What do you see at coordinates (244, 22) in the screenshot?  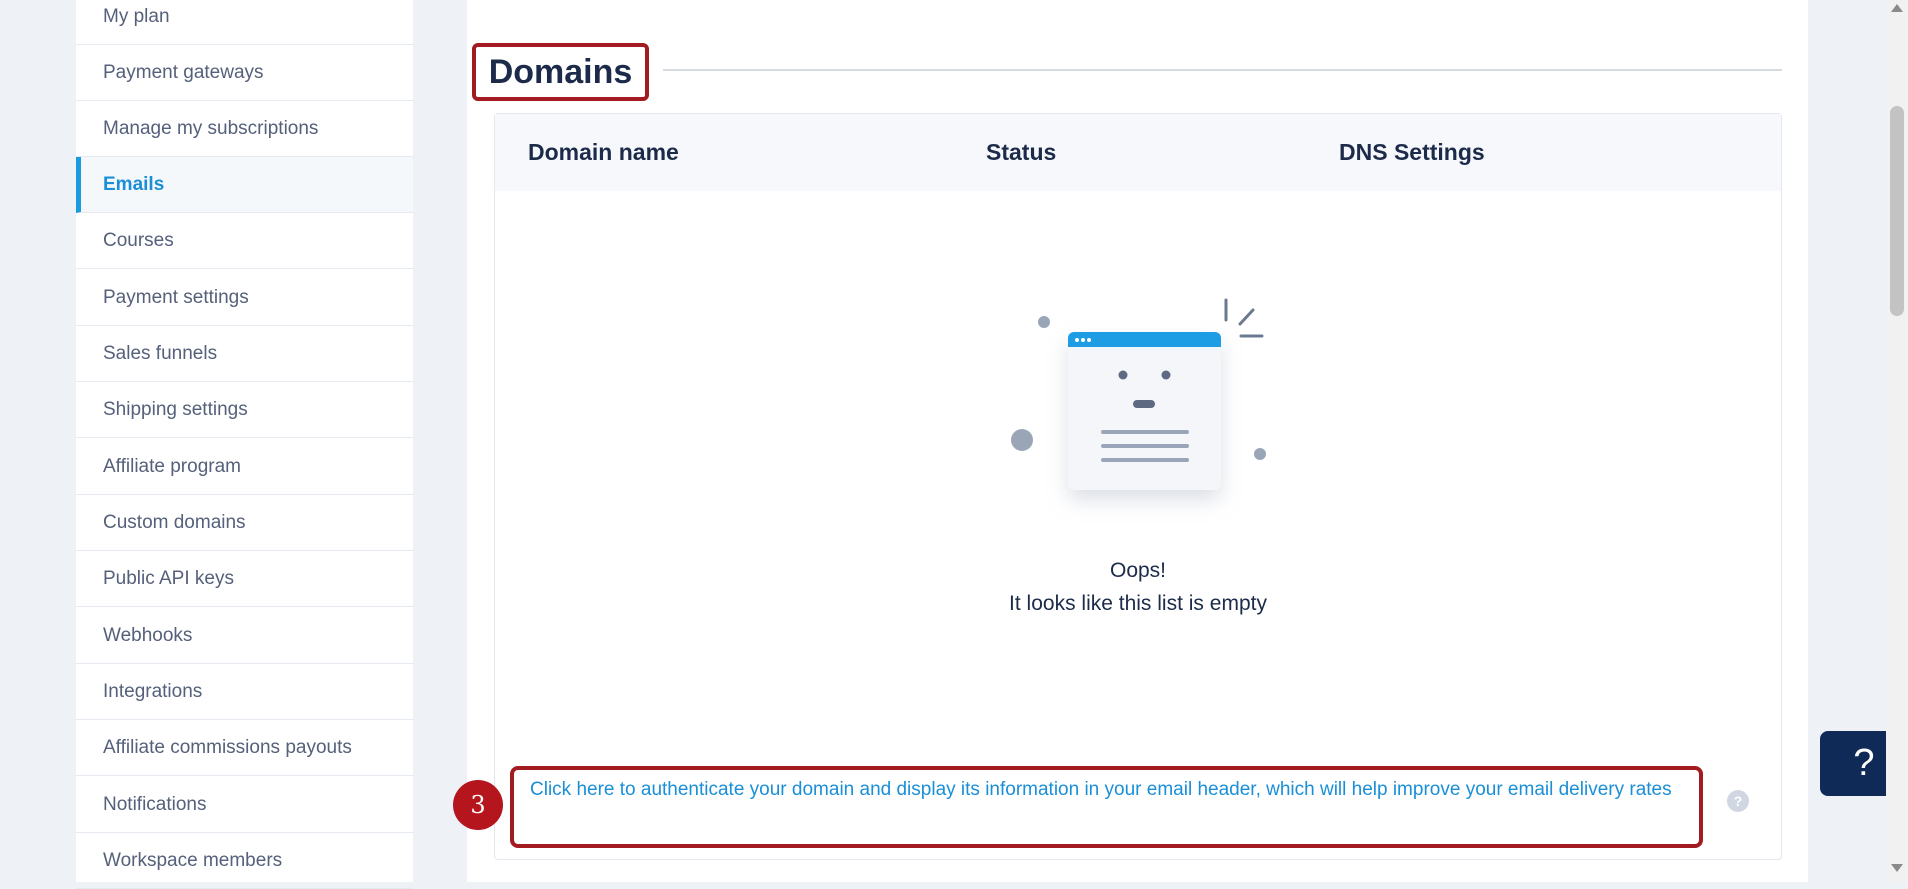 I see `sidebar-item-my-plan: My plan` at bounding box center [244, 22].